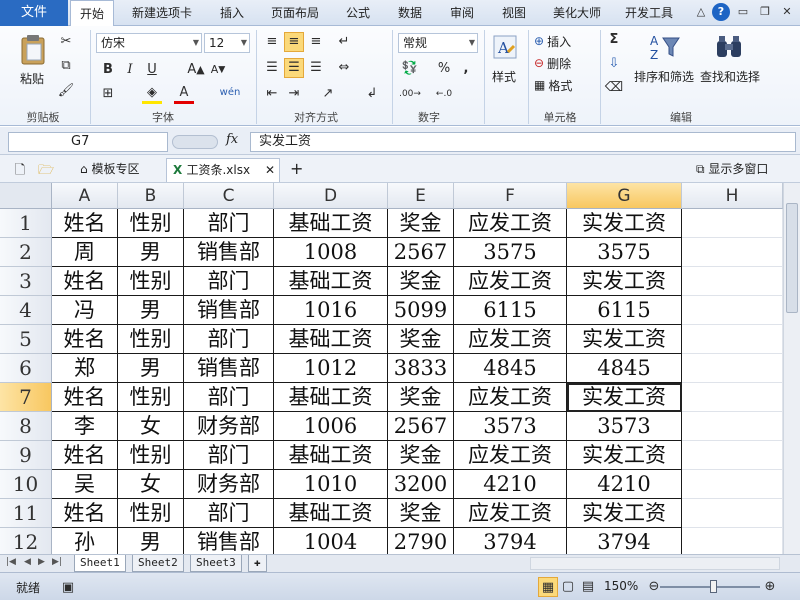  Describe the element at coordinates (624, 426) in the screenshot. I see `cell-g8: 3573` at that location.